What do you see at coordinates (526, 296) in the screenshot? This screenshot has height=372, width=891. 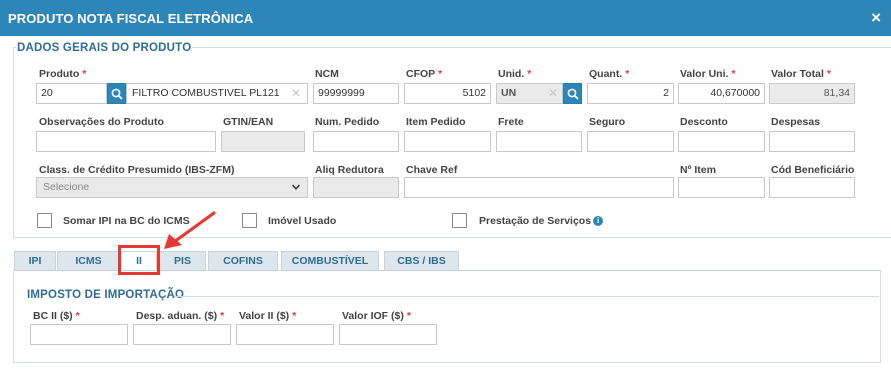 I see `import-tax-divider` at bounding box center [526, 296].